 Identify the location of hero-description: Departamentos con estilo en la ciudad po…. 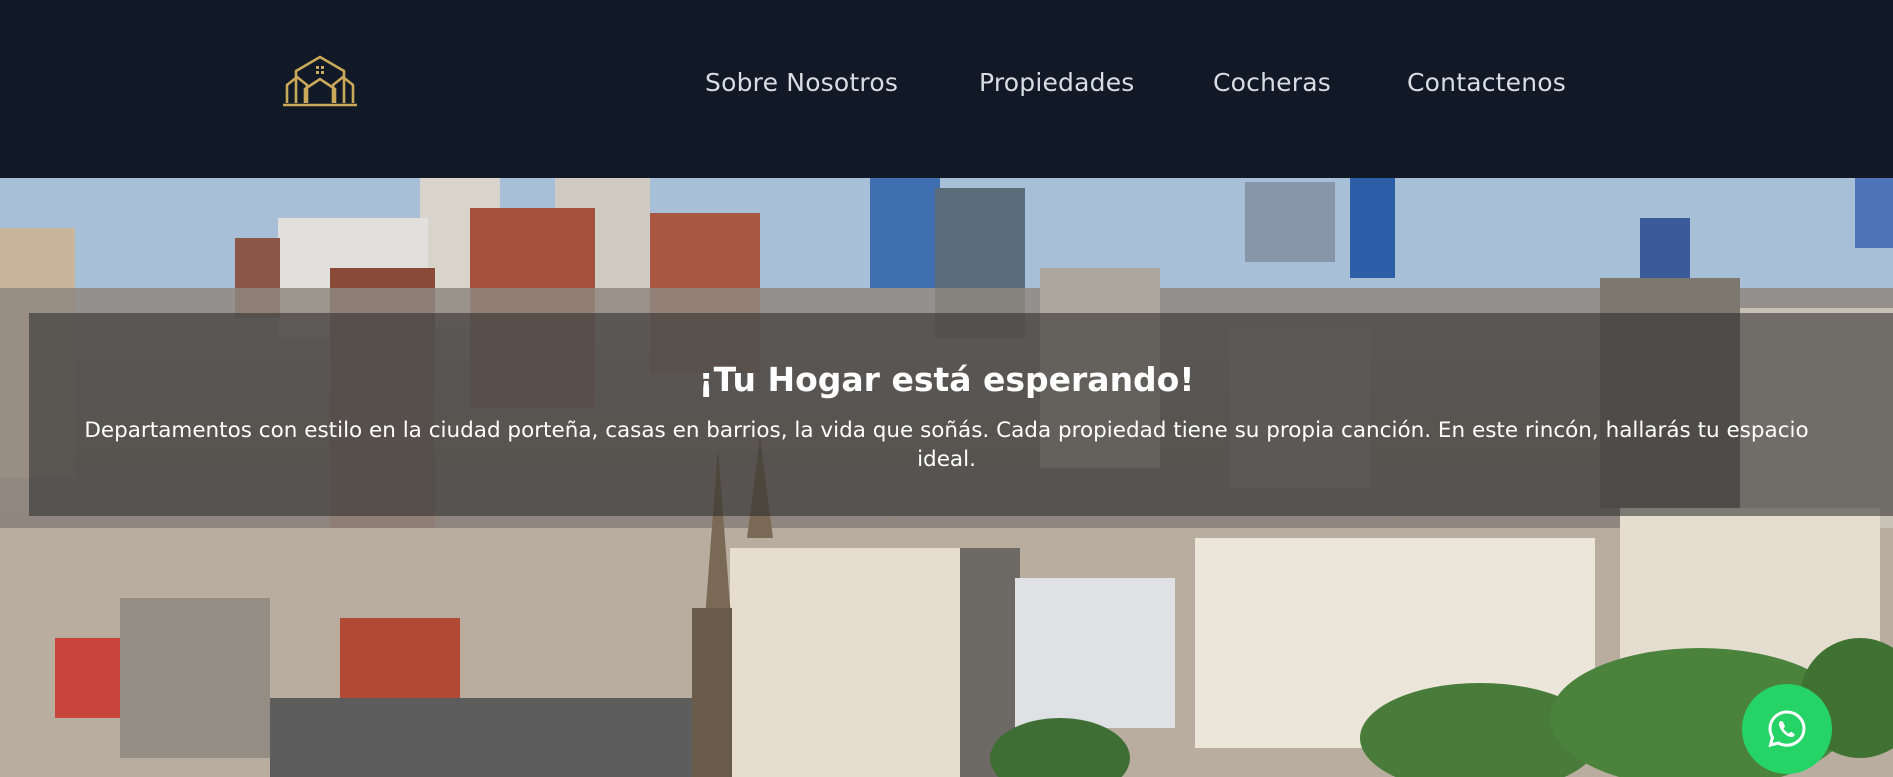
(946, 445).